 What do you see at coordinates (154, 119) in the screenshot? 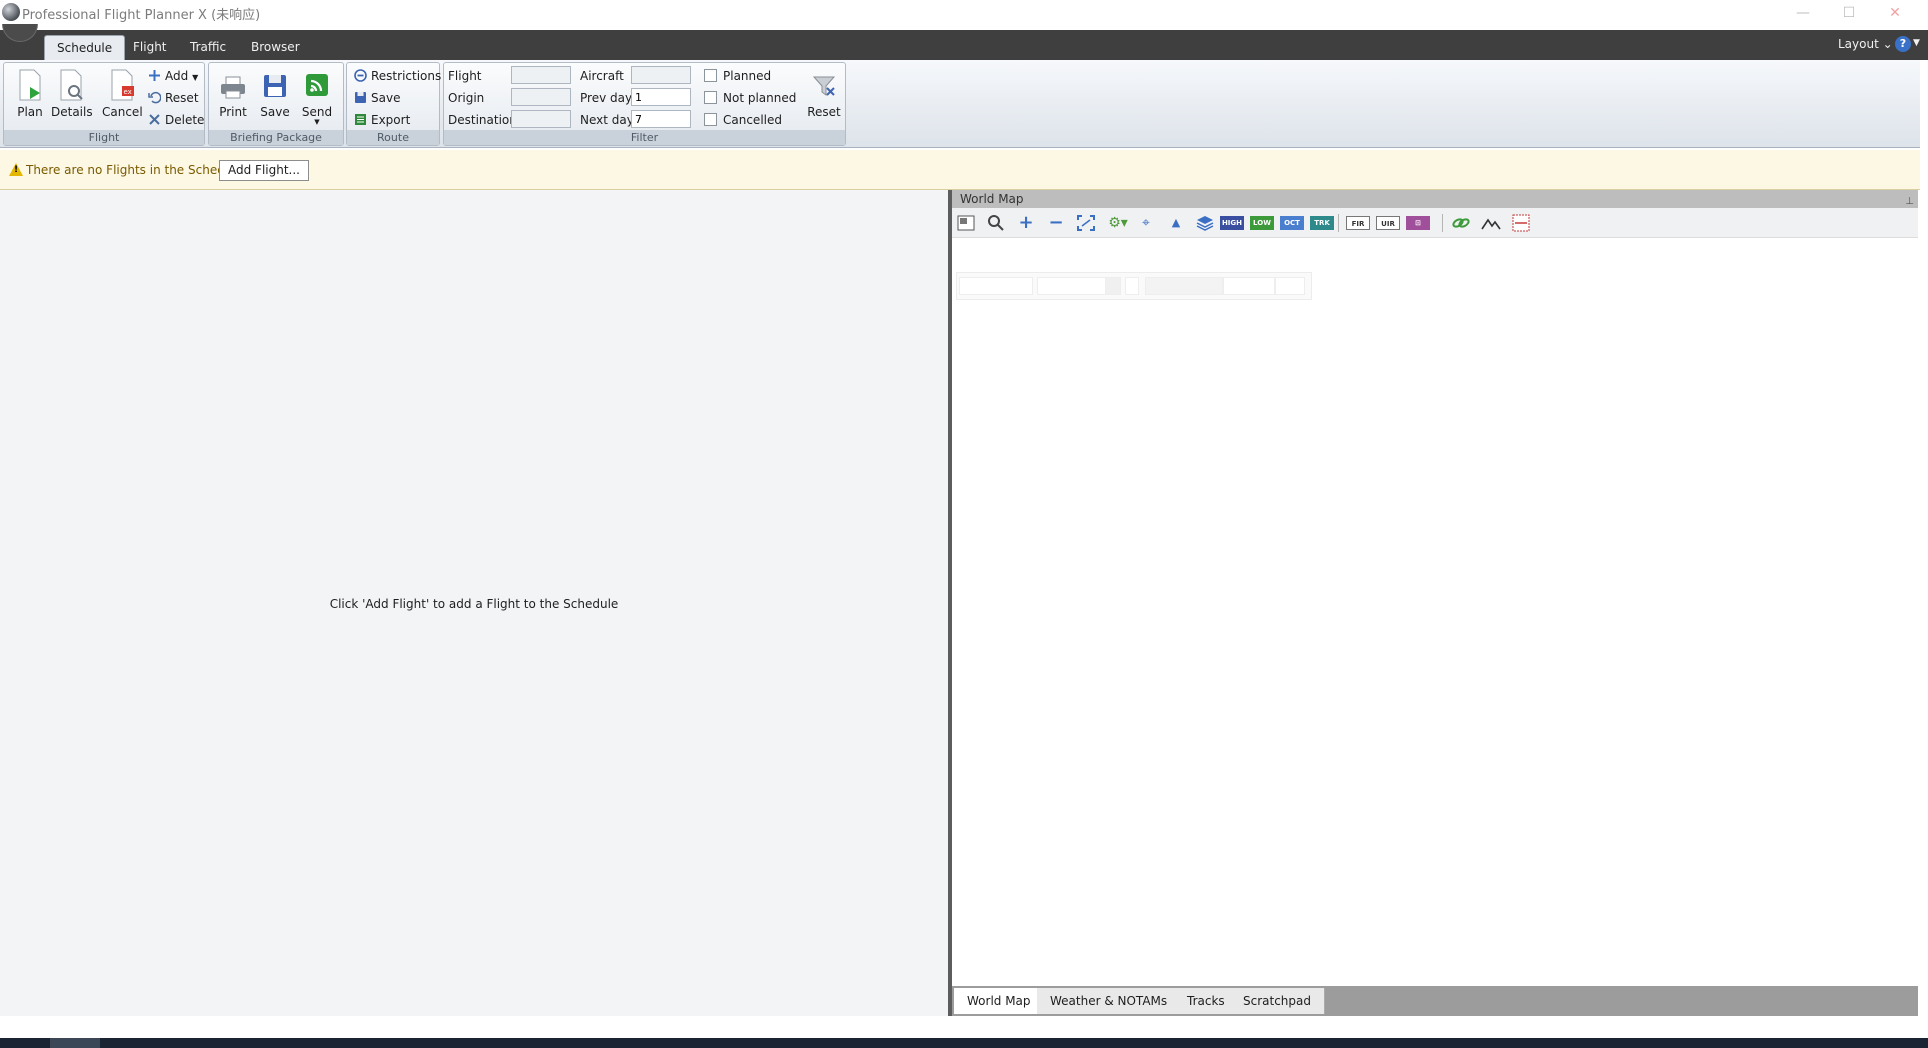
I see `delete-x-icon` at bounding box center [154, 119].